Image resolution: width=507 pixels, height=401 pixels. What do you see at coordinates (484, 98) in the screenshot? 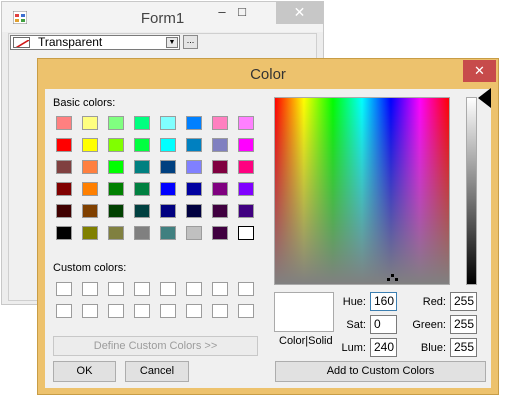
I see `luminance-arrow-icon` at bounding box center [484, 98].